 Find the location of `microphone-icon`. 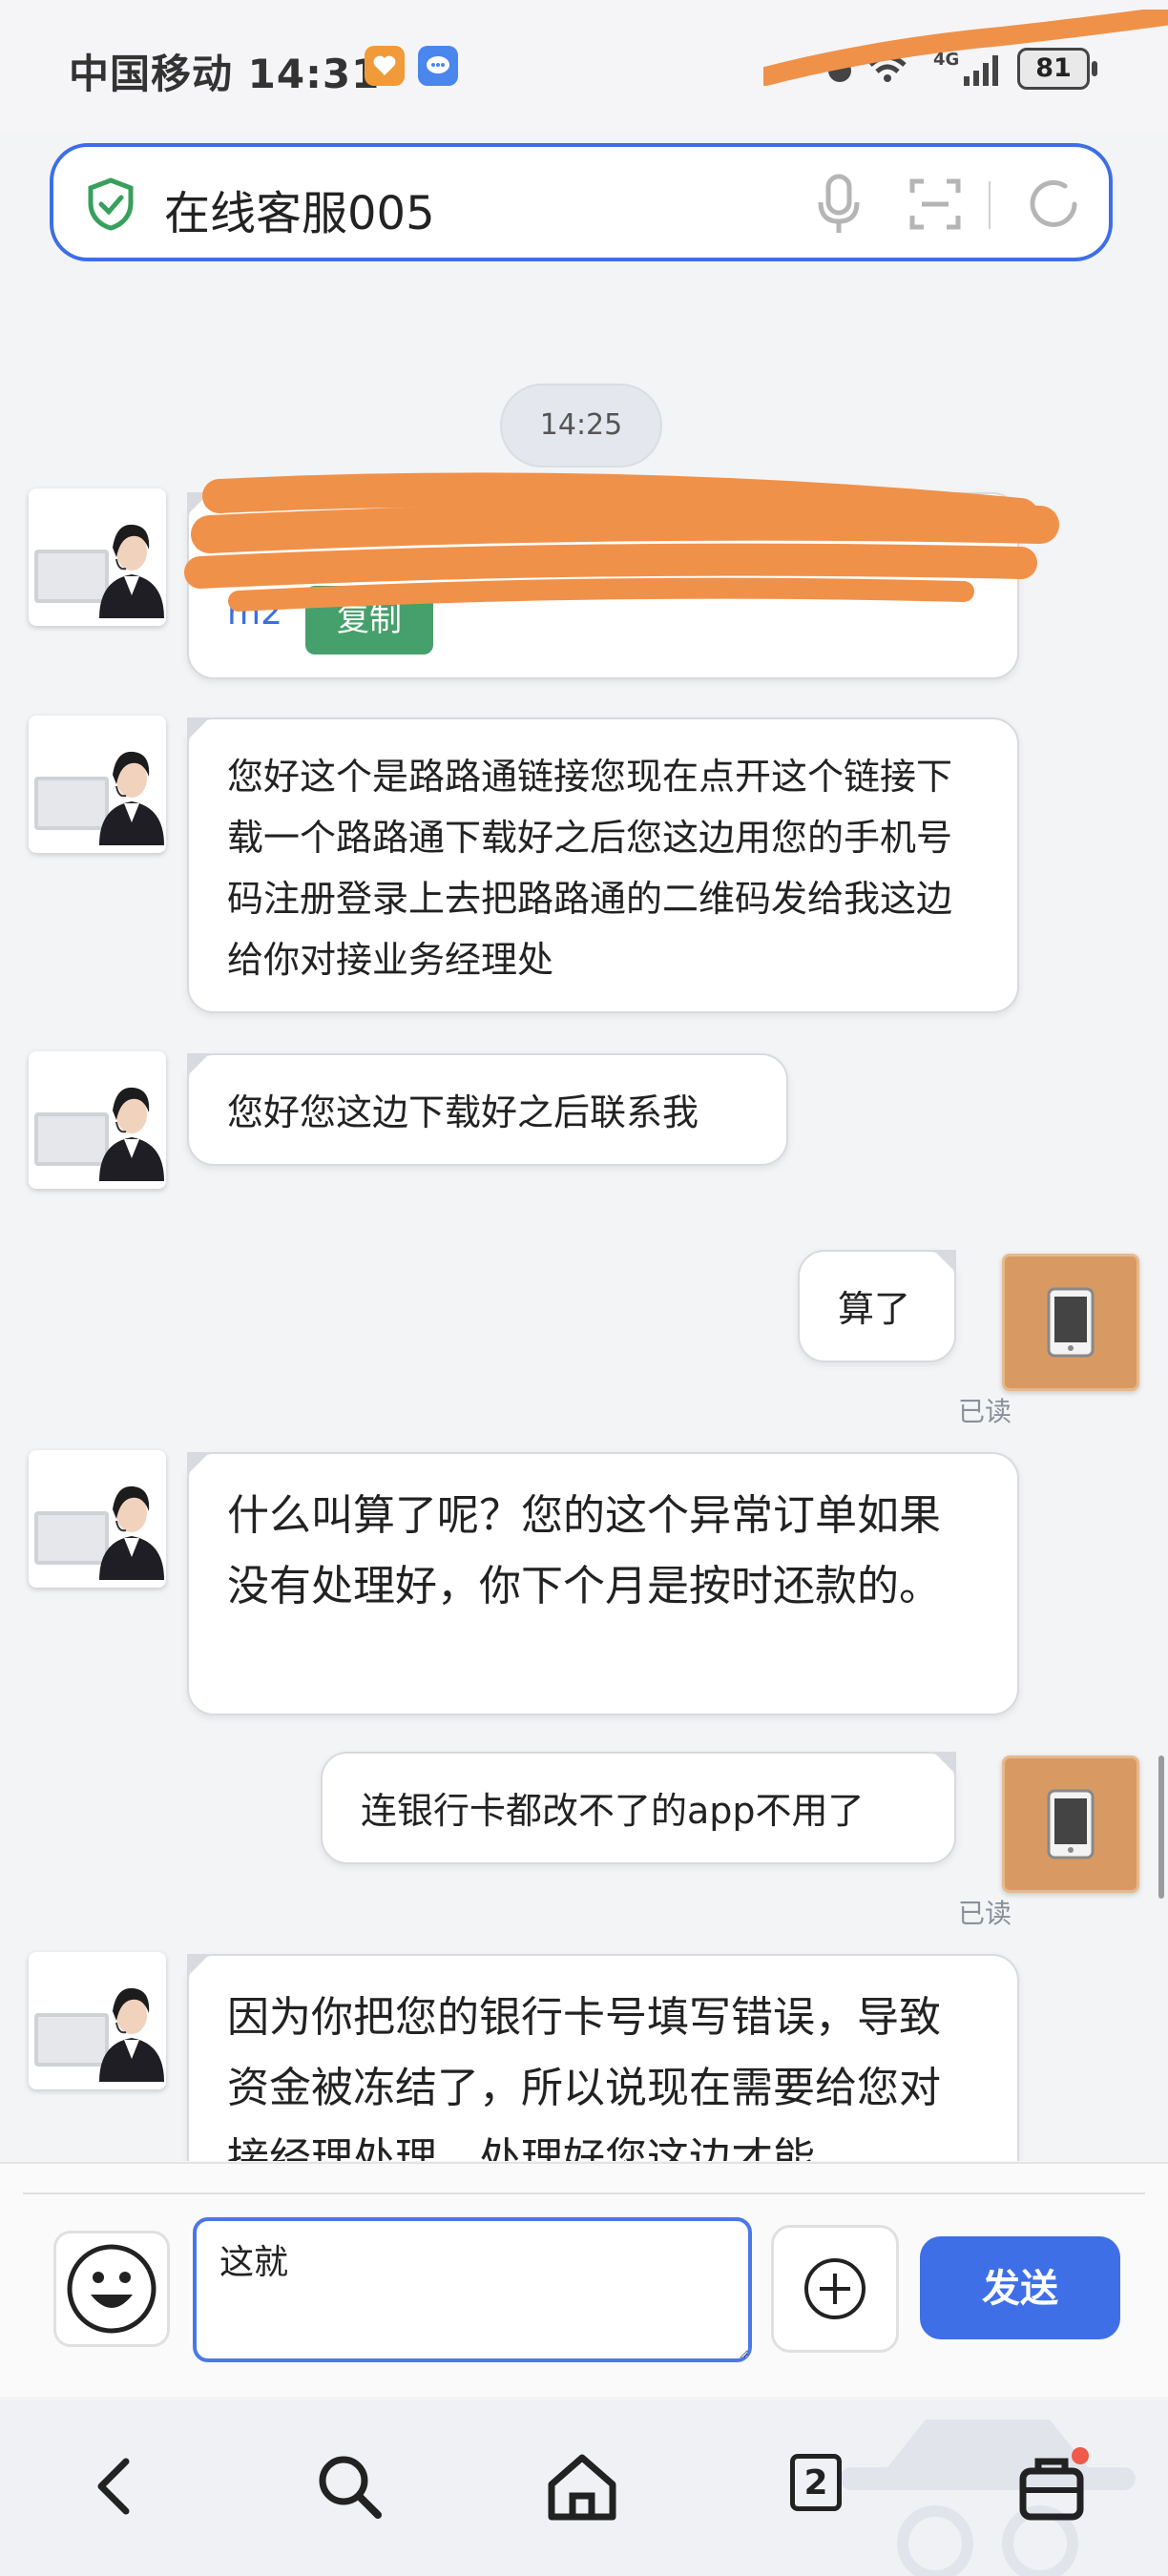

microphone-icon is located at coordinates (839, 204).